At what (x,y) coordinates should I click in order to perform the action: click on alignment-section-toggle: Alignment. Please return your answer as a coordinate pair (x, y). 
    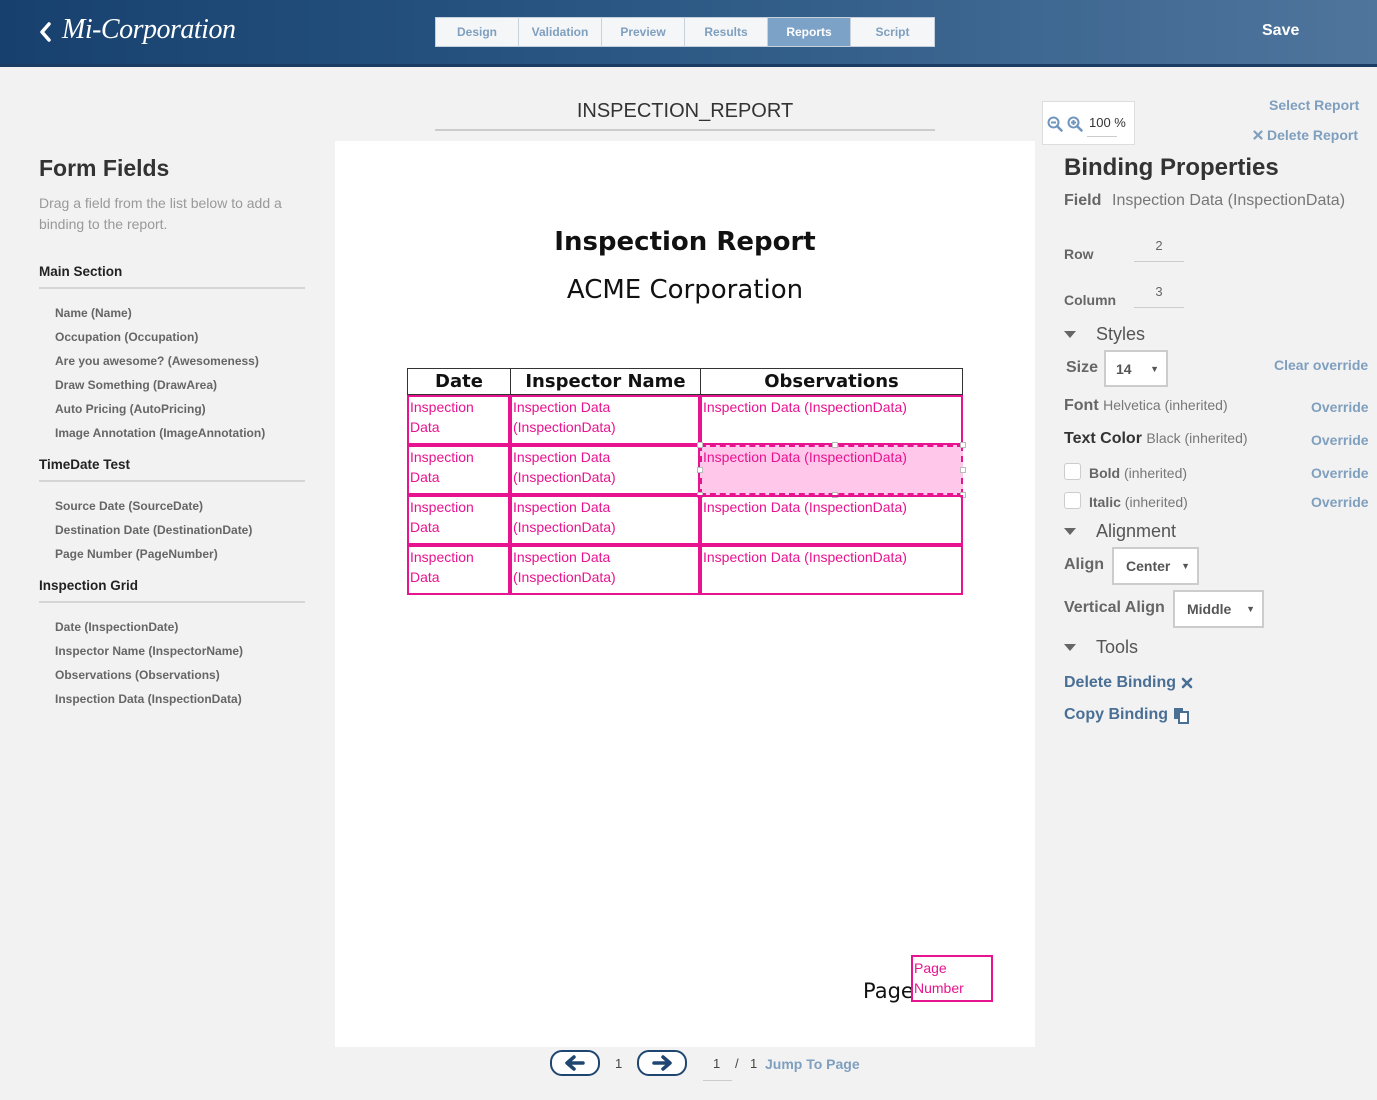
    Looking at the image, I should click on (1120, 531).